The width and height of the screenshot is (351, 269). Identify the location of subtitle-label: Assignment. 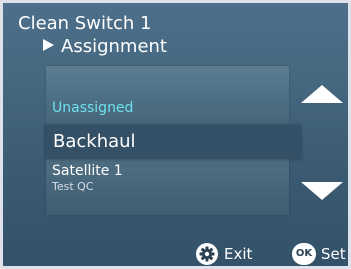
(114, 46).